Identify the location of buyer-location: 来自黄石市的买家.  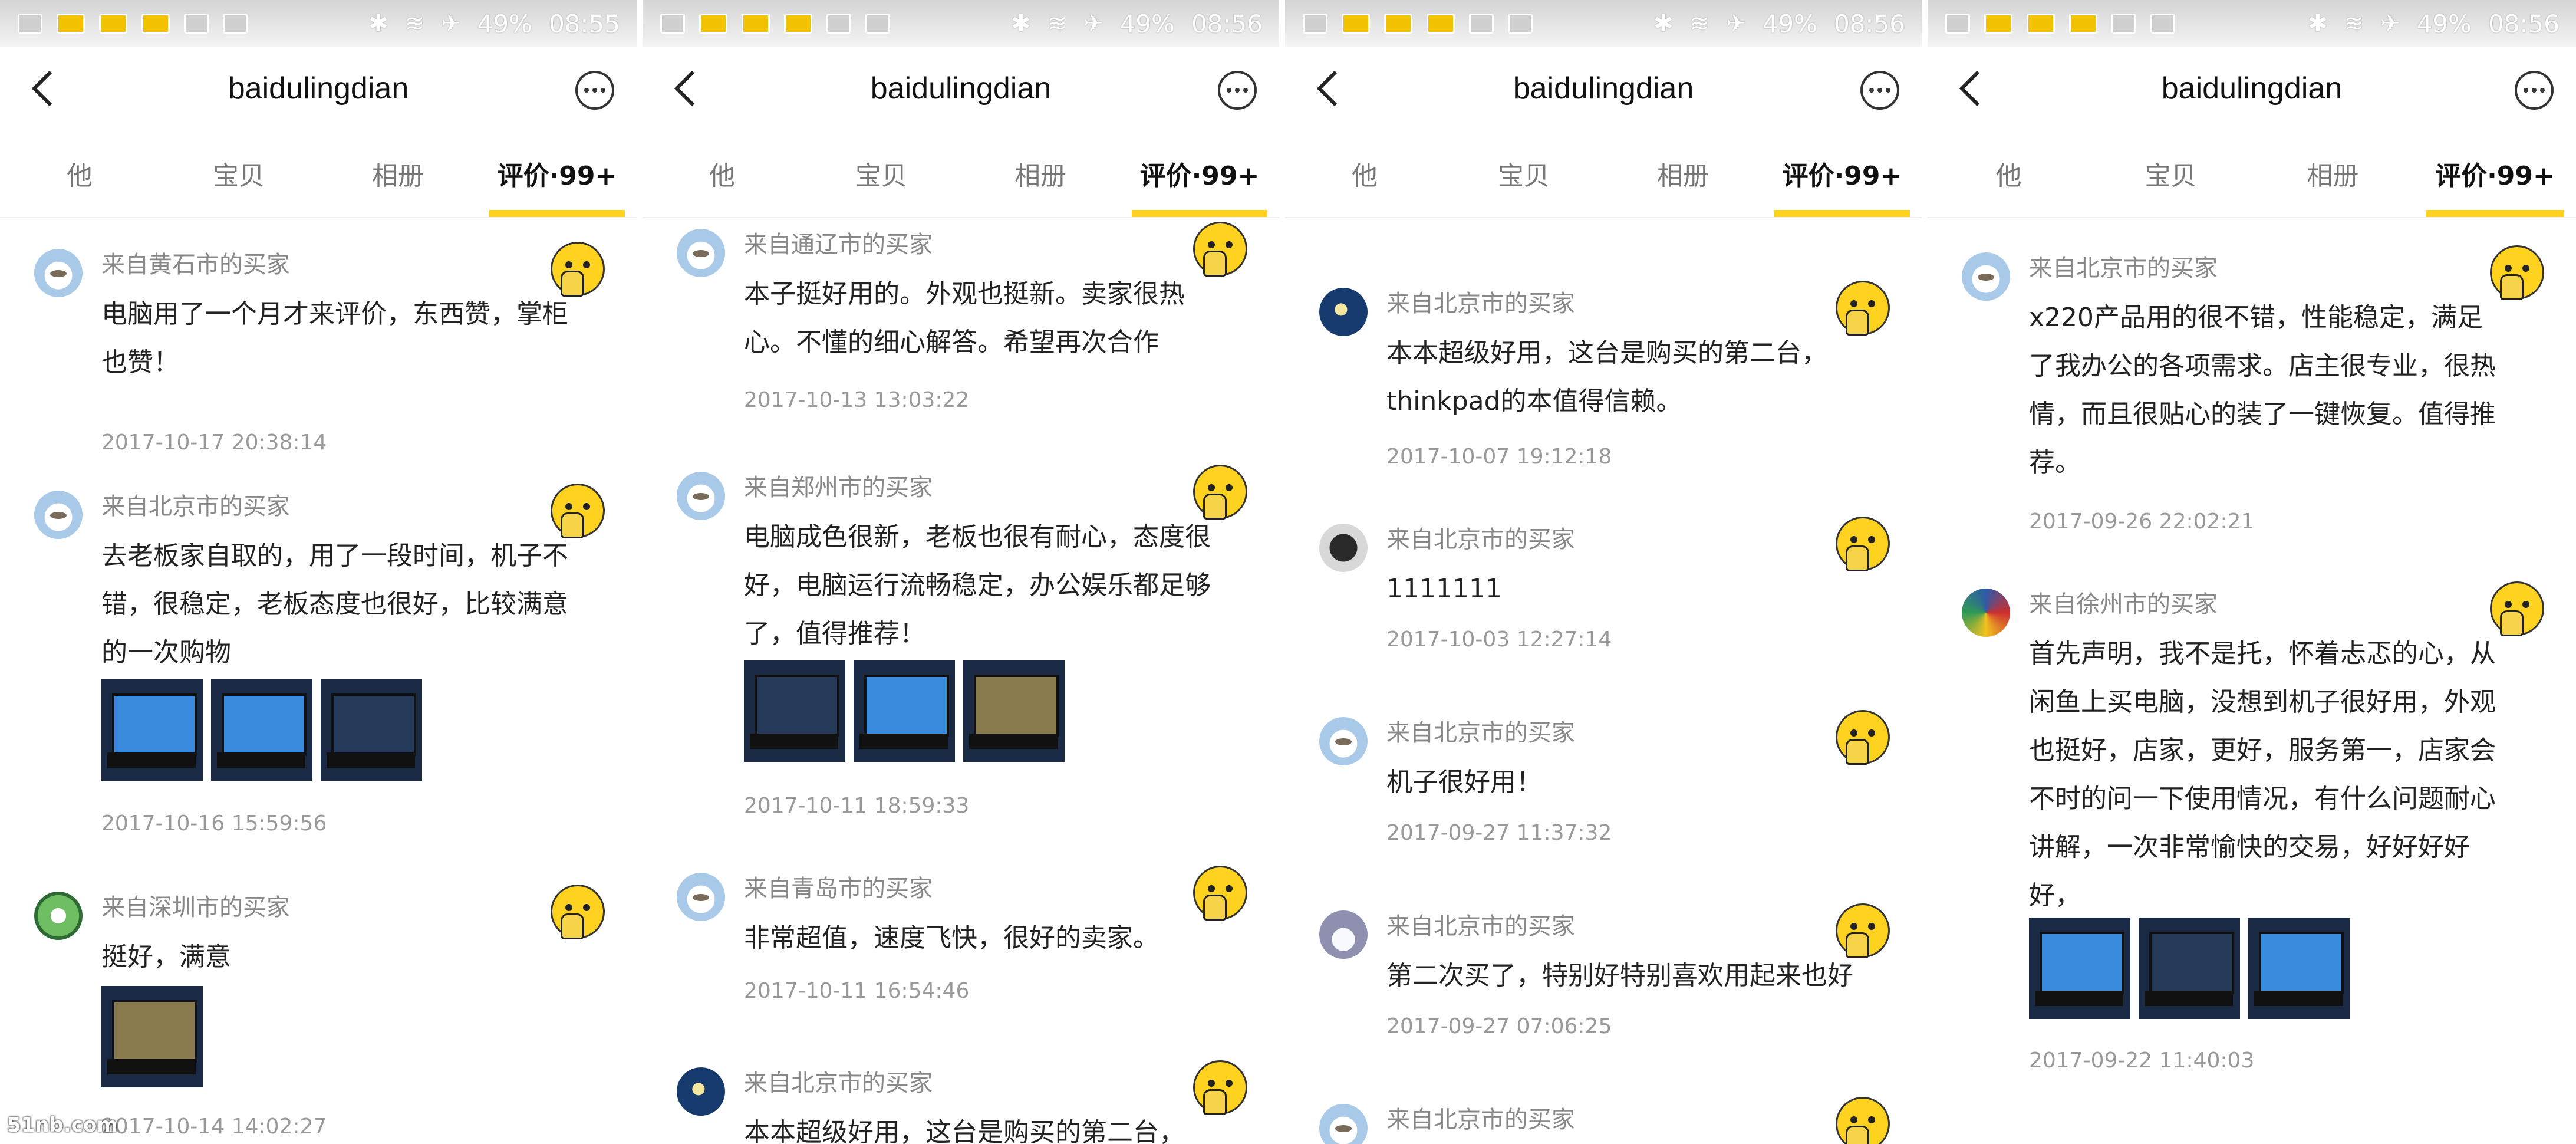
(195, 264).